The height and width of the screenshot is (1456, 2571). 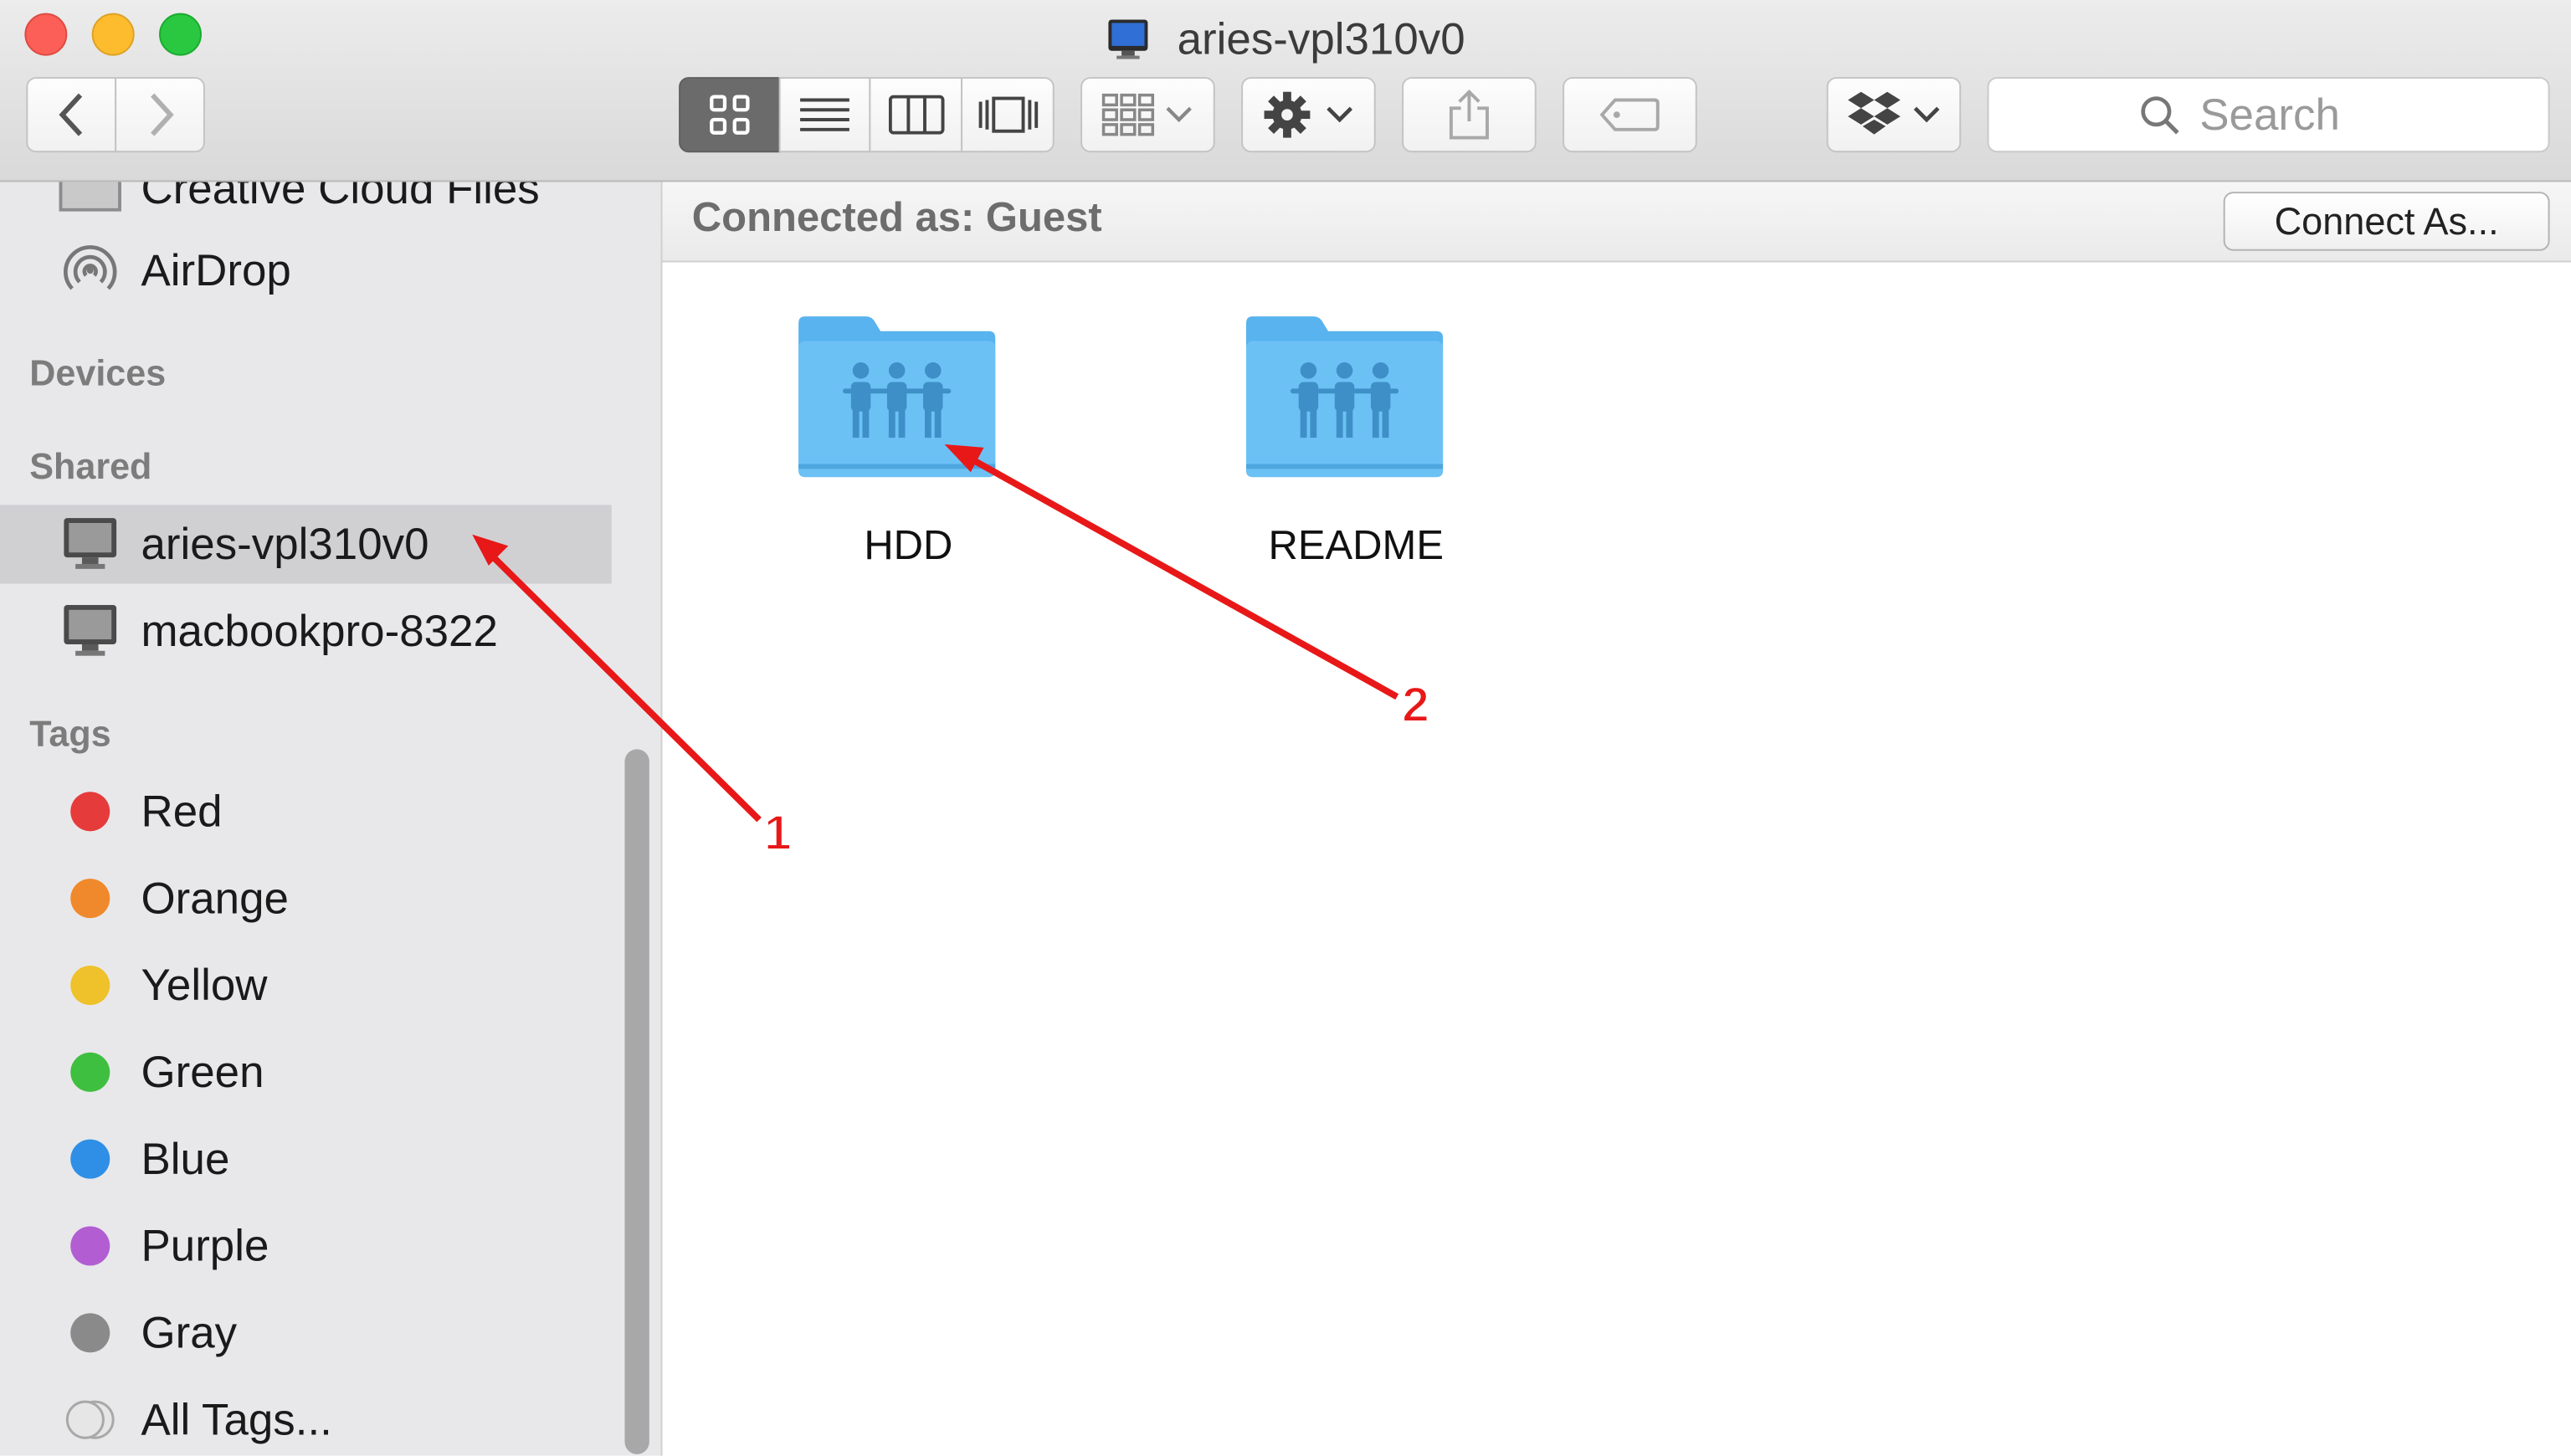 I want to click on sidebar-item-label: macbookpro-8322, so click(x=319, y=630).